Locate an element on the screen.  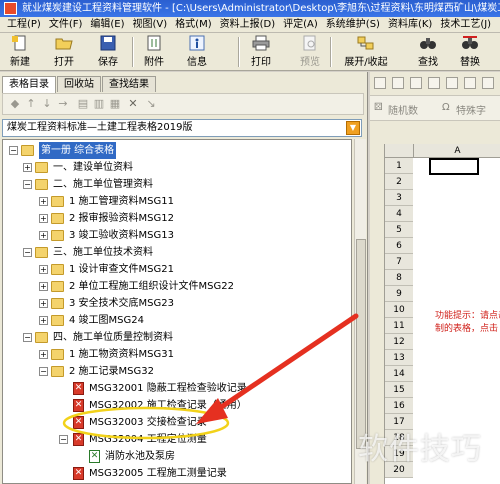
special-char-button: 特殊字 is located at coordinates (471, 109).